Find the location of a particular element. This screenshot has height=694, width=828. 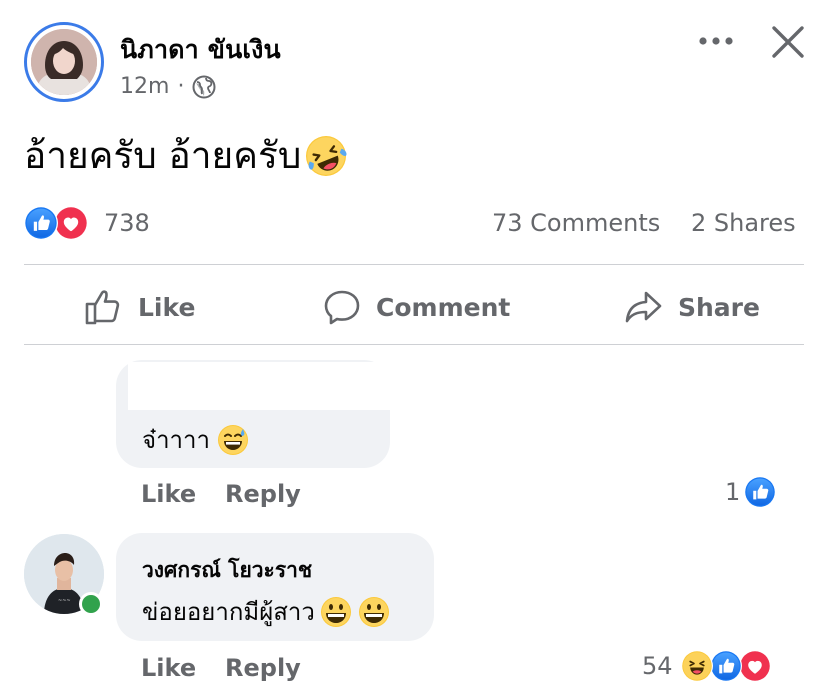

post-text-content: อ้ายครับ อ้ายครับ is located at coordinates (163, 155).